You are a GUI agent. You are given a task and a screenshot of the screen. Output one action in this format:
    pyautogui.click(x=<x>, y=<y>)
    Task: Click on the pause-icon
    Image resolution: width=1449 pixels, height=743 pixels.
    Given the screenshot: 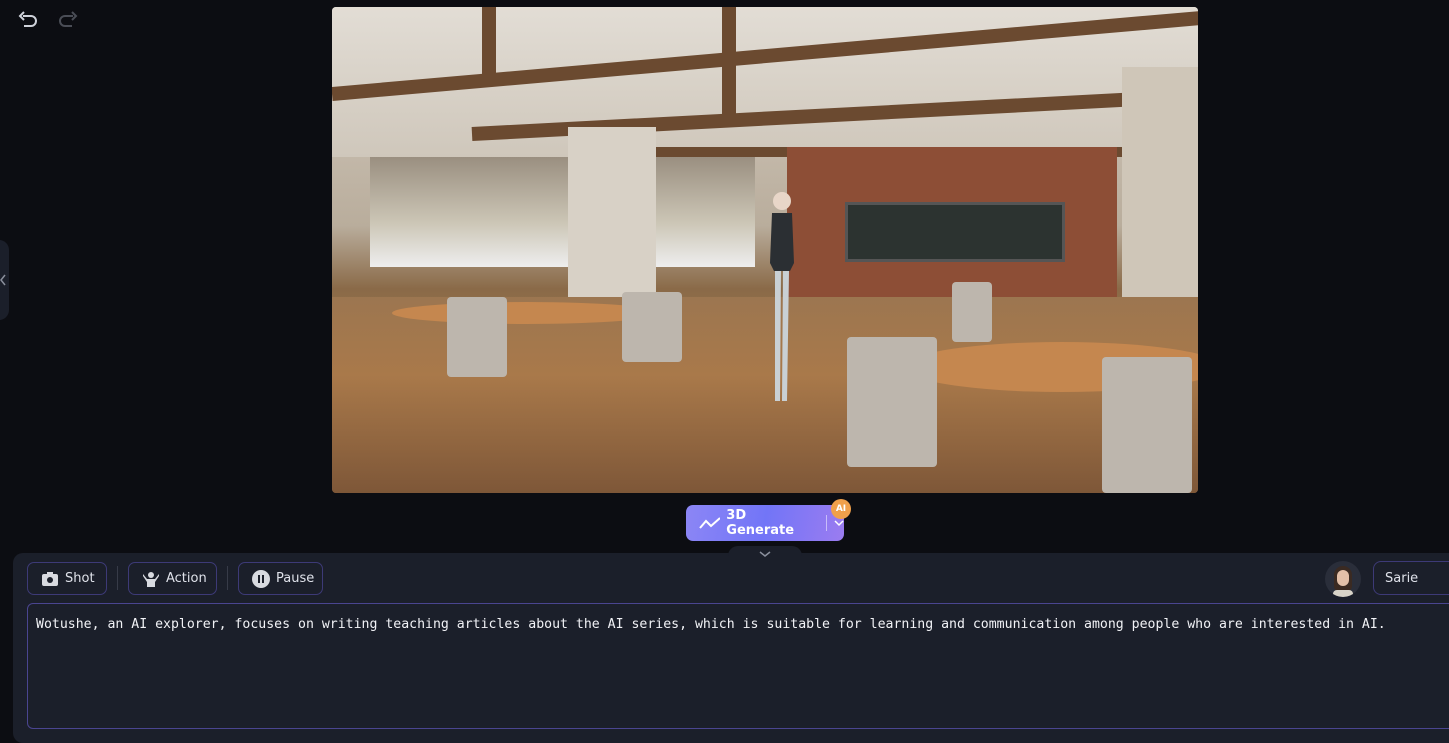 What is the action you would take?
    pyautogui.click(x=261, y=578)
    